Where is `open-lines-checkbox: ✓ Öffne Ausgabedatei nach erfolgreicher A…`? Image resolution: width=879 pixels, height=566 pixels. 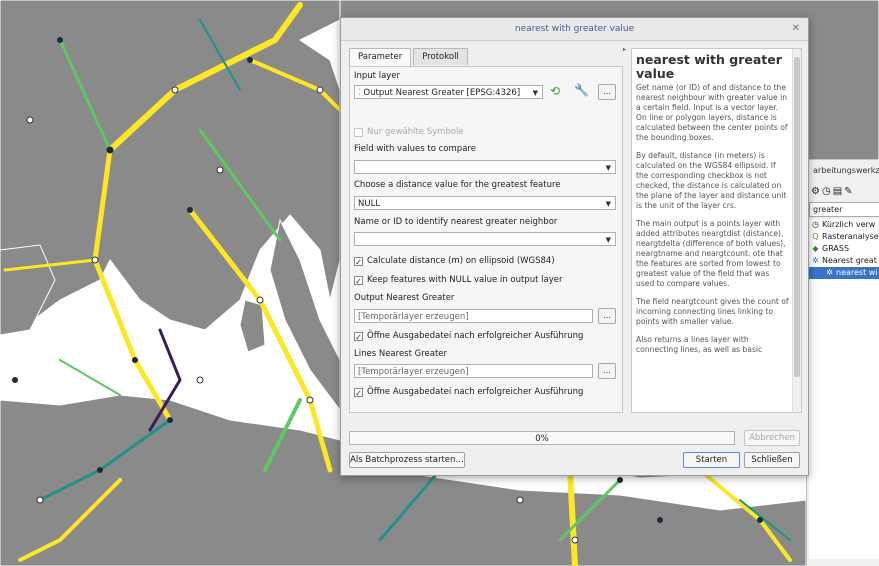
open-lines-checkbox: ✓ Öffne Ausgabedatei nach erfolgreicher A… is located at coordinates (469, 392).